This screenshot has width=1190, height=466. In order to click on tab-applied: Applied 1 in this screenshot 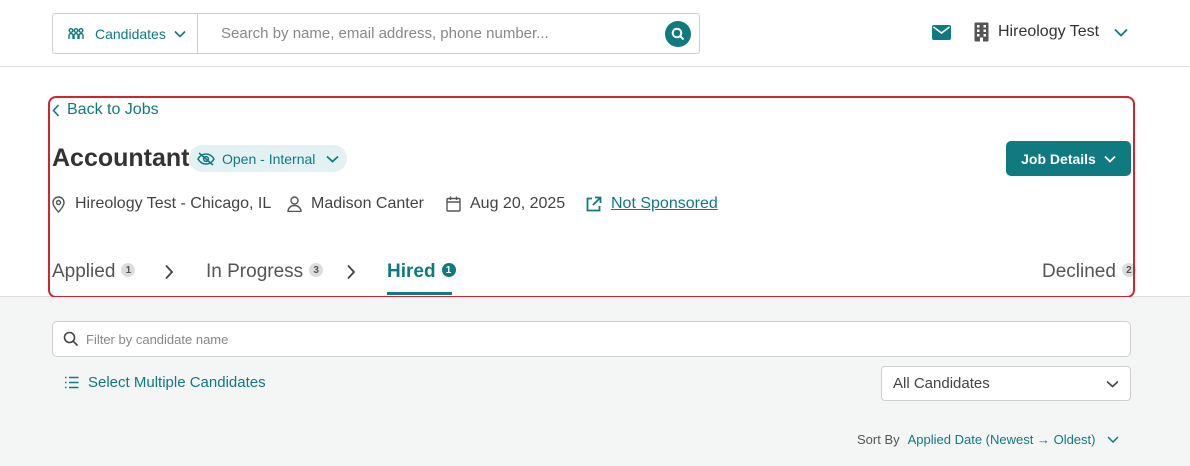, I will do `click(94, 272)`.